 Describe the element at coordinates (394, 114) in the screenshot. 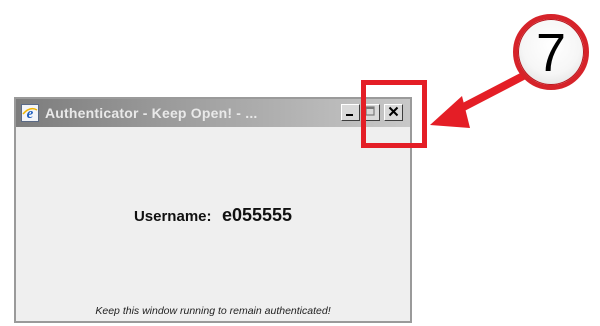

I see `close-button-highlight` at that location.